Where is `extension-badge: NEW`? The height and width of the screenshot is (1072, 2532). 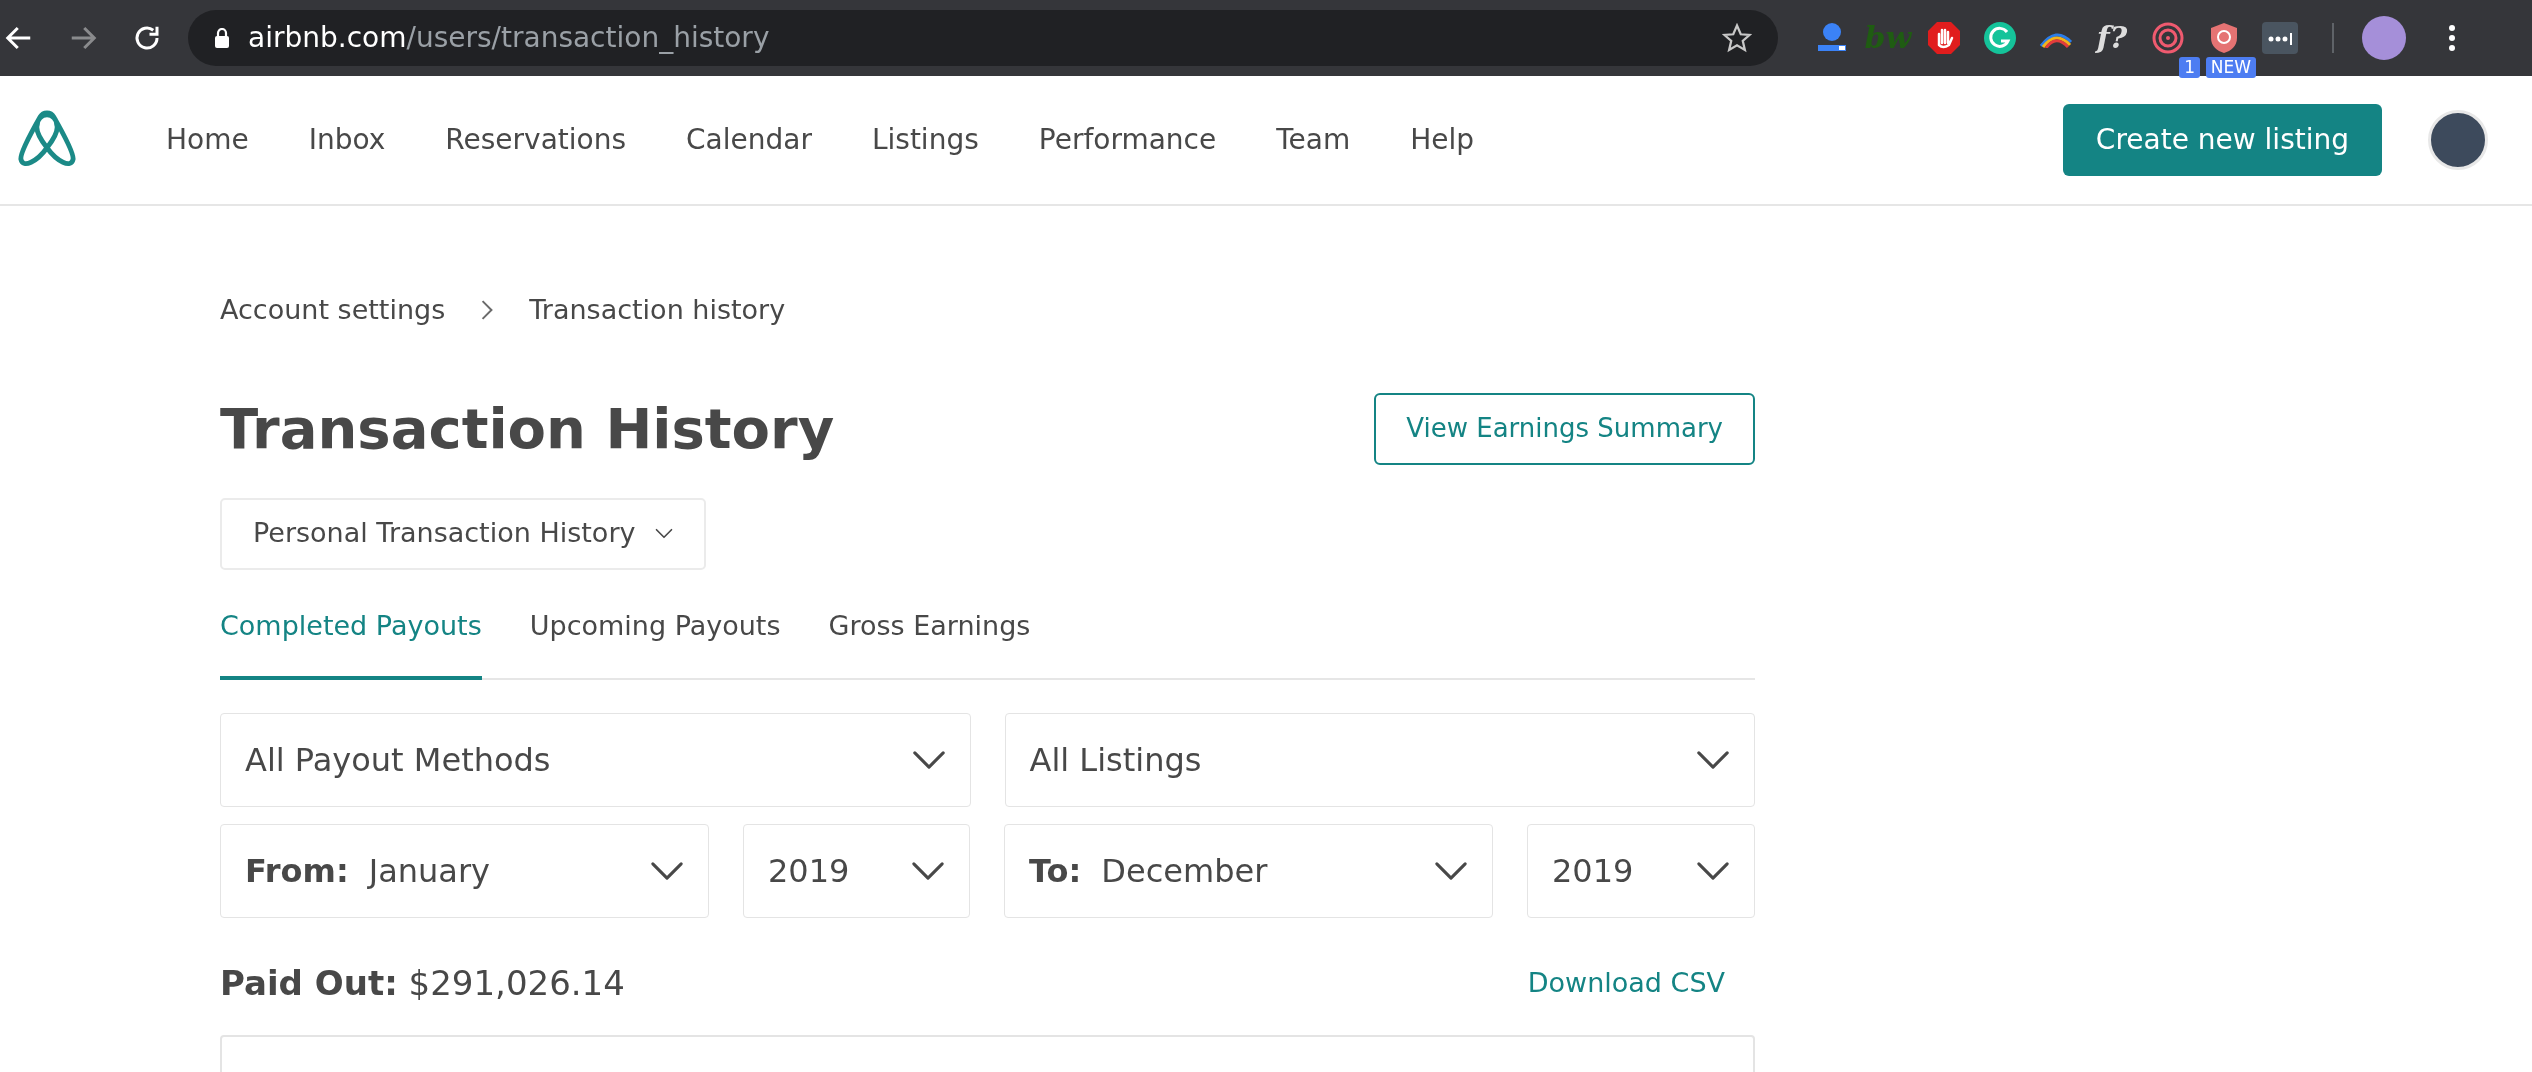 extension-badge: NEW is located at coordinates (2230, 67).